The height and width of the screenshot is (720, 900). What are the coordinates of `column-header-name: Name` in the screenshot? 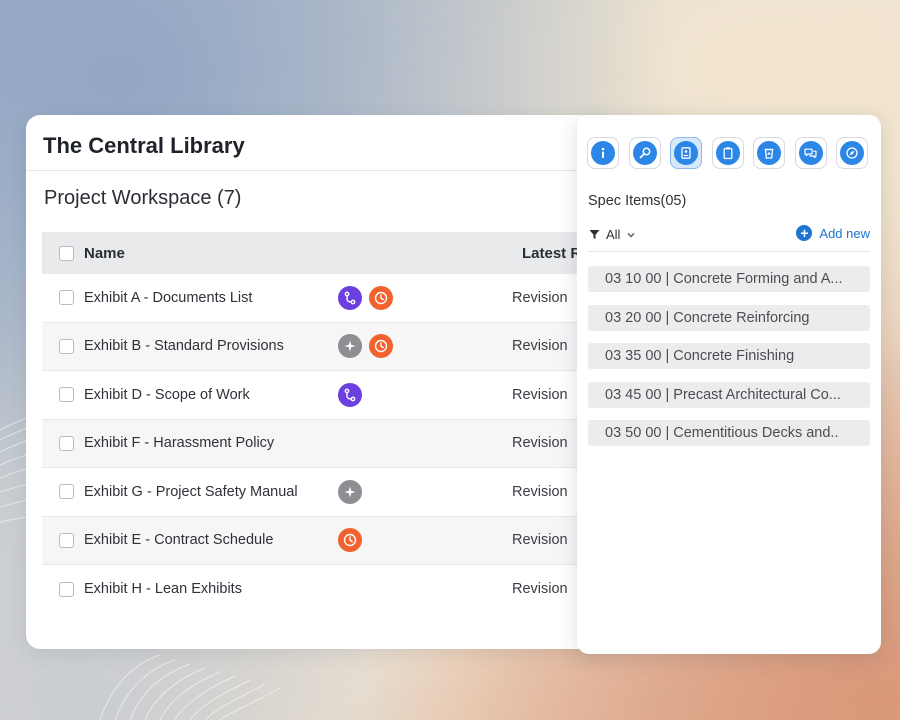 It's located at (303, 253).